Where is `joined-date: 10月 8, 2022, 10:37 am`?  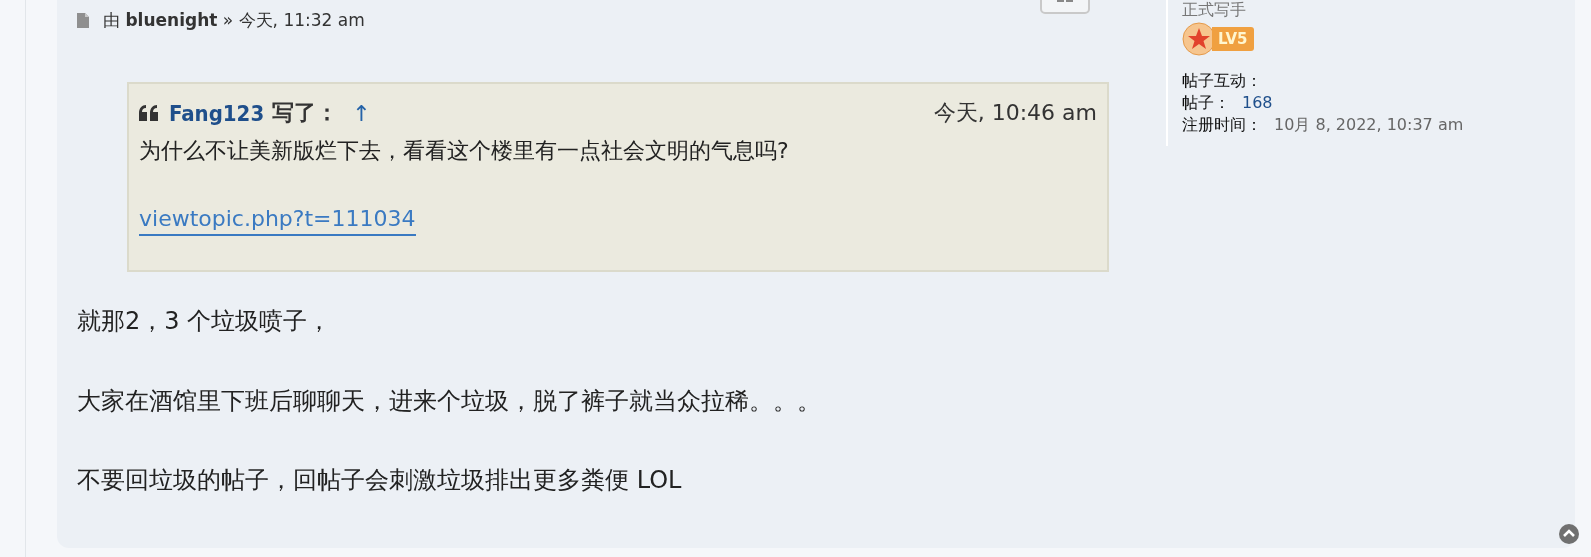
joined-date: 10月 8, 2022, 10:37 am is located at coordinates (1369, 124).